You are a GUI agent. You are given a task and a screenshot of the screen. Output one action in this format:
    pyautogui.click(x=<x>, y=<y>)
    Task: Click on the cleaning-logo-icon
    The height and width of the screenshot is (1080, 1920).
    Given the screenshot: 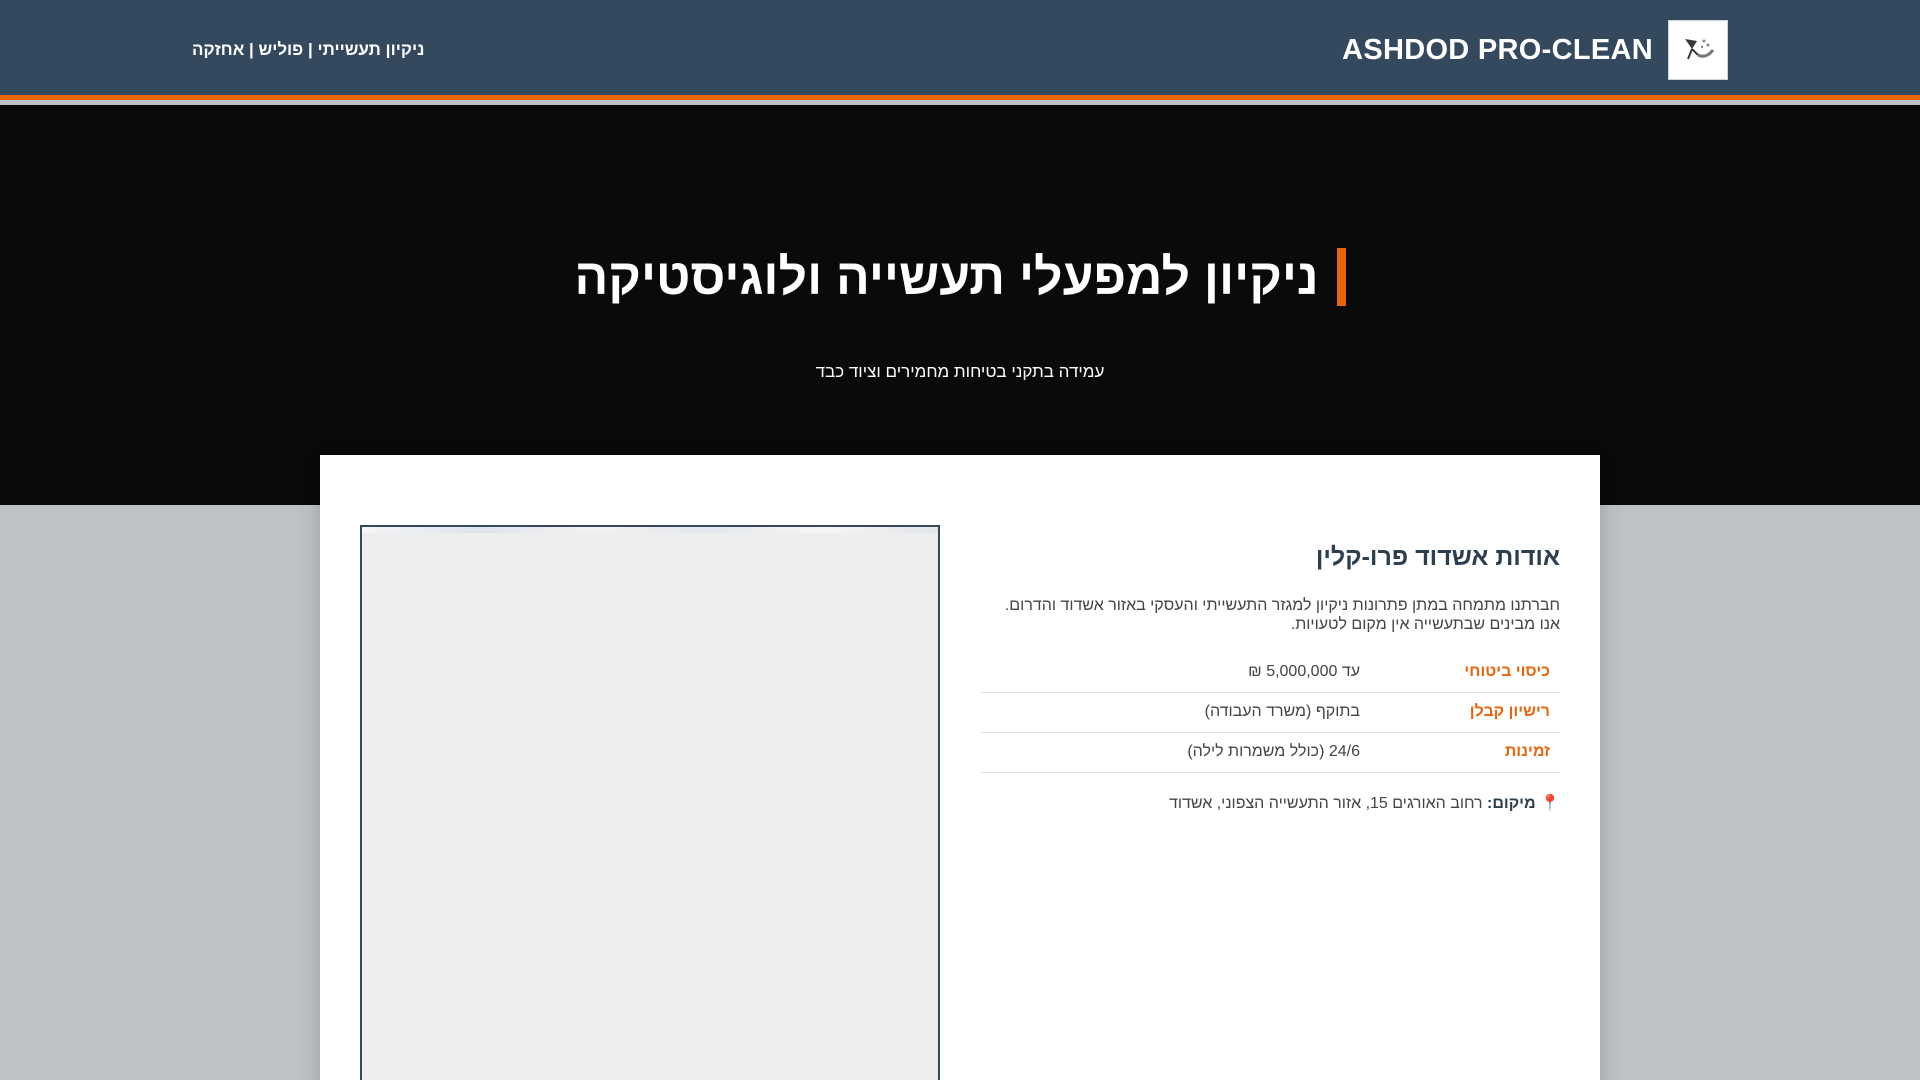 What is the action you would take?
    pyautogui.click(x=1698, y=50)
    